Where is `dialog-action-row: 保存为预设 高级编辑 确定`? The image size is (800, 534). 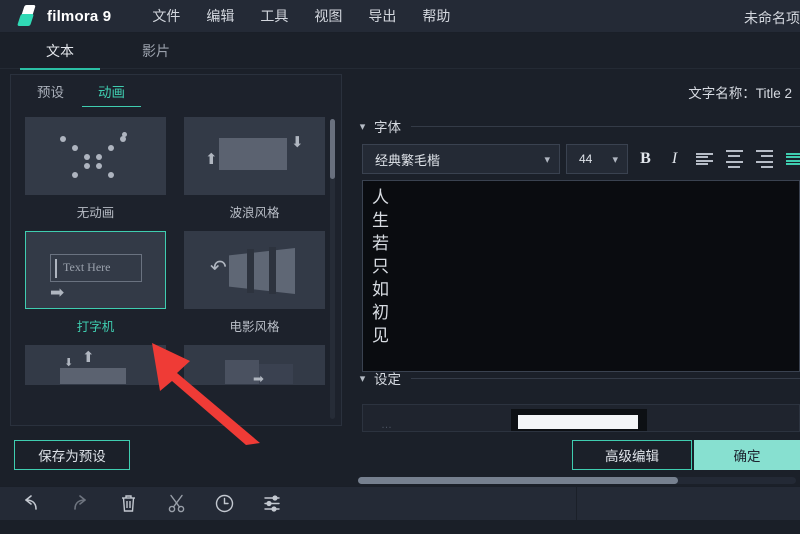 dialog-action-row: 保存为预设 高级编辑 确定 is located at coordinates (400, 457).